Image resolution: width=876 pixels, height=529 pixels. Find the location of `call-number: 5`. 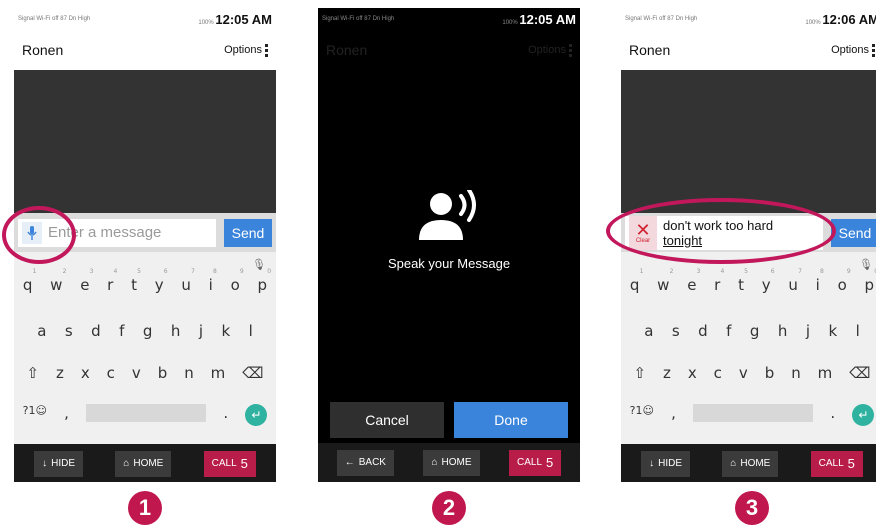

call-number: 5 is located at coordinates (851, 463).